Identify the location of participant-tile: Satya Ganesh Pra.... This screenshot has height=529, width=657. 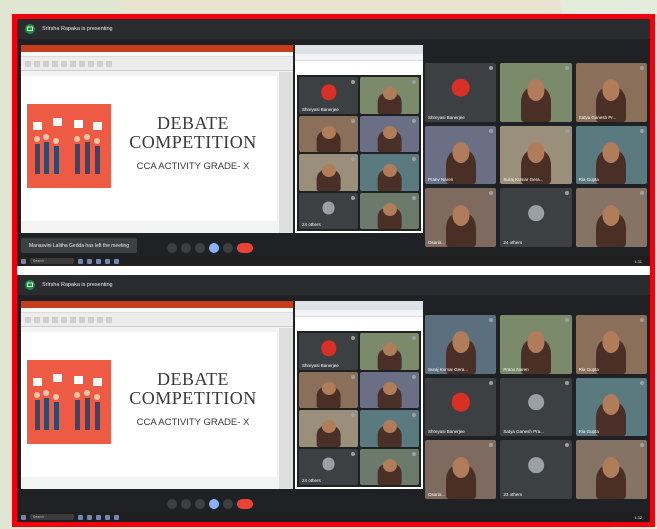
(536, 407).